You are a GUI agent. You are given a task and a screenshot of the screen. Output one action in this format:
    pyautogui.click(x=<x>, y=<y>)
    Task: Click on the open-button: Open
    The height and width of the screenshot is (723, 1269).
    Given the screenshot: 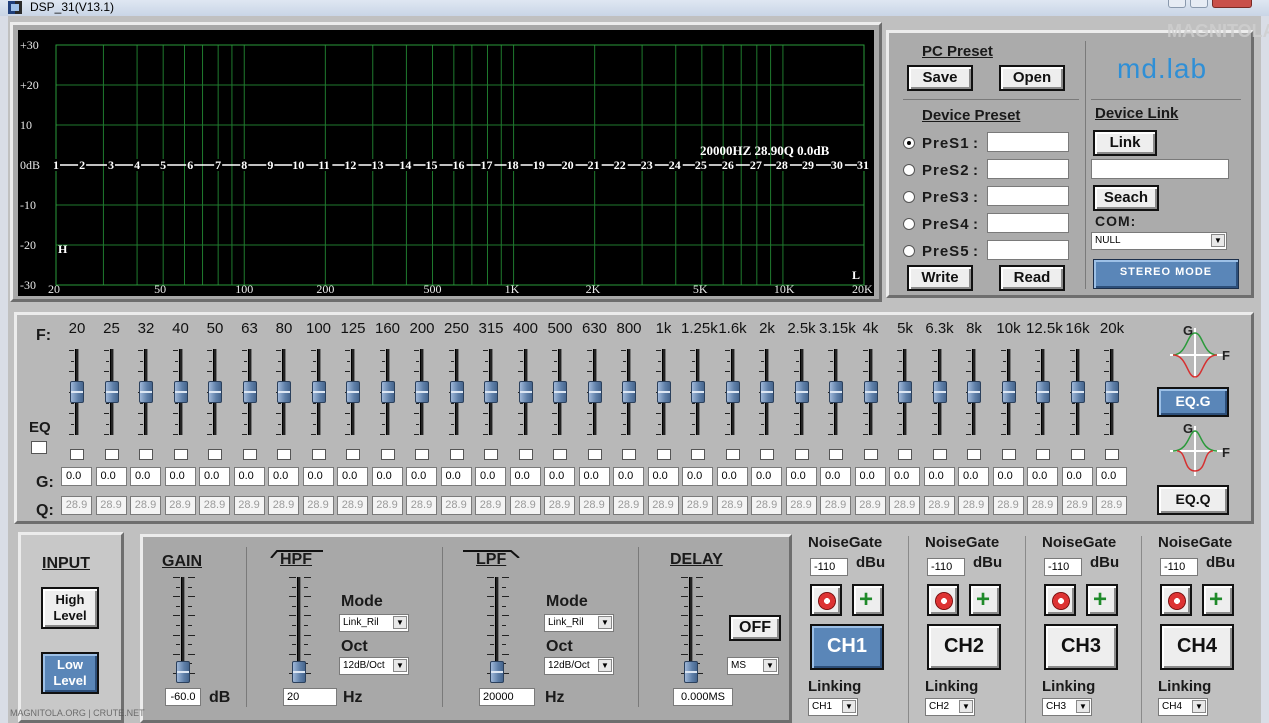 What is the action you would take?
    pyautogui.click(x=1032, y=78)
    